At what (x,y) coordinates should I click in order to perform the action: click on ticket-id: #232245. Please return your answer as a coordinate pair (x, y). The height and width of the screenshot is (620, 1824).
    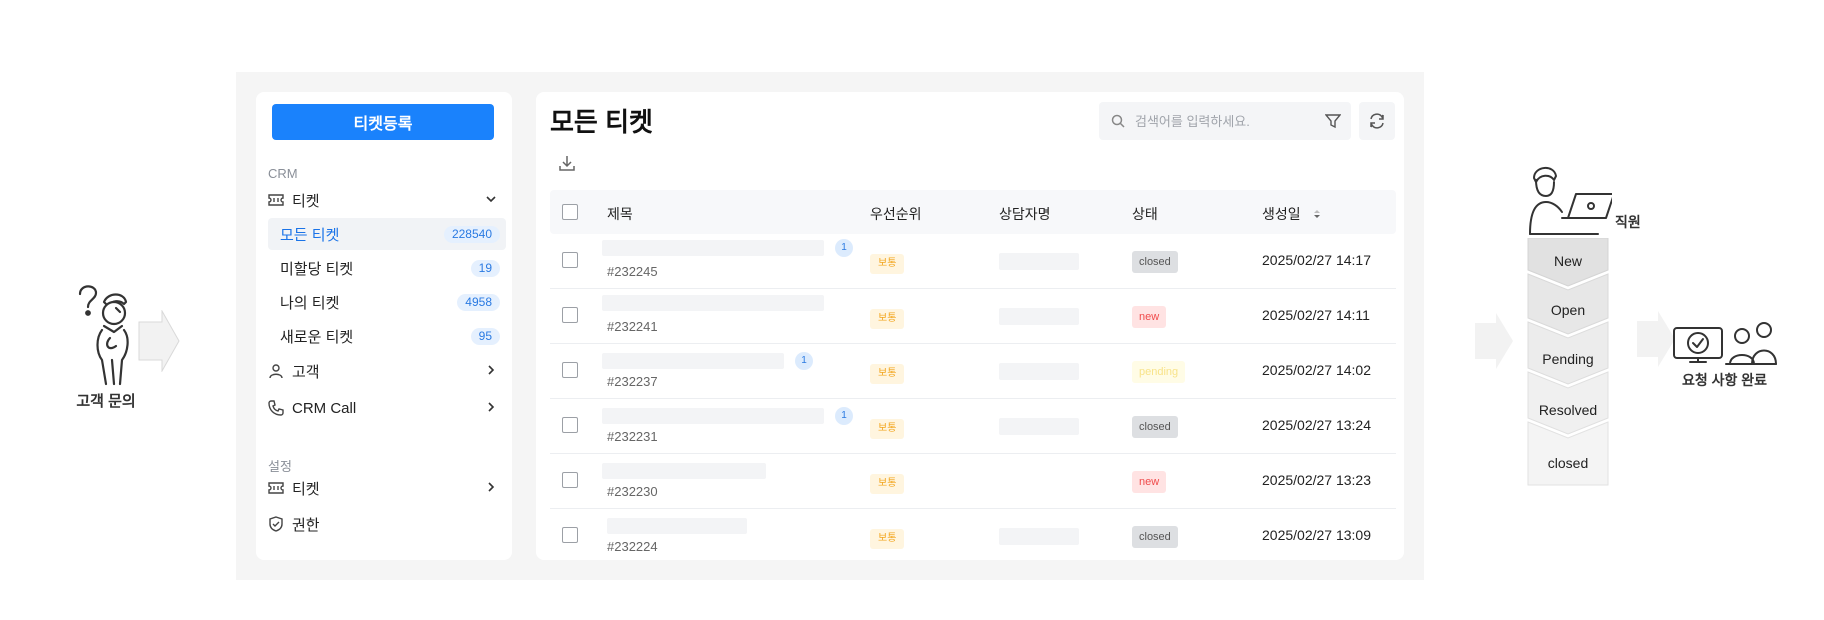
    Looking at the image, I should click on (632, 271).